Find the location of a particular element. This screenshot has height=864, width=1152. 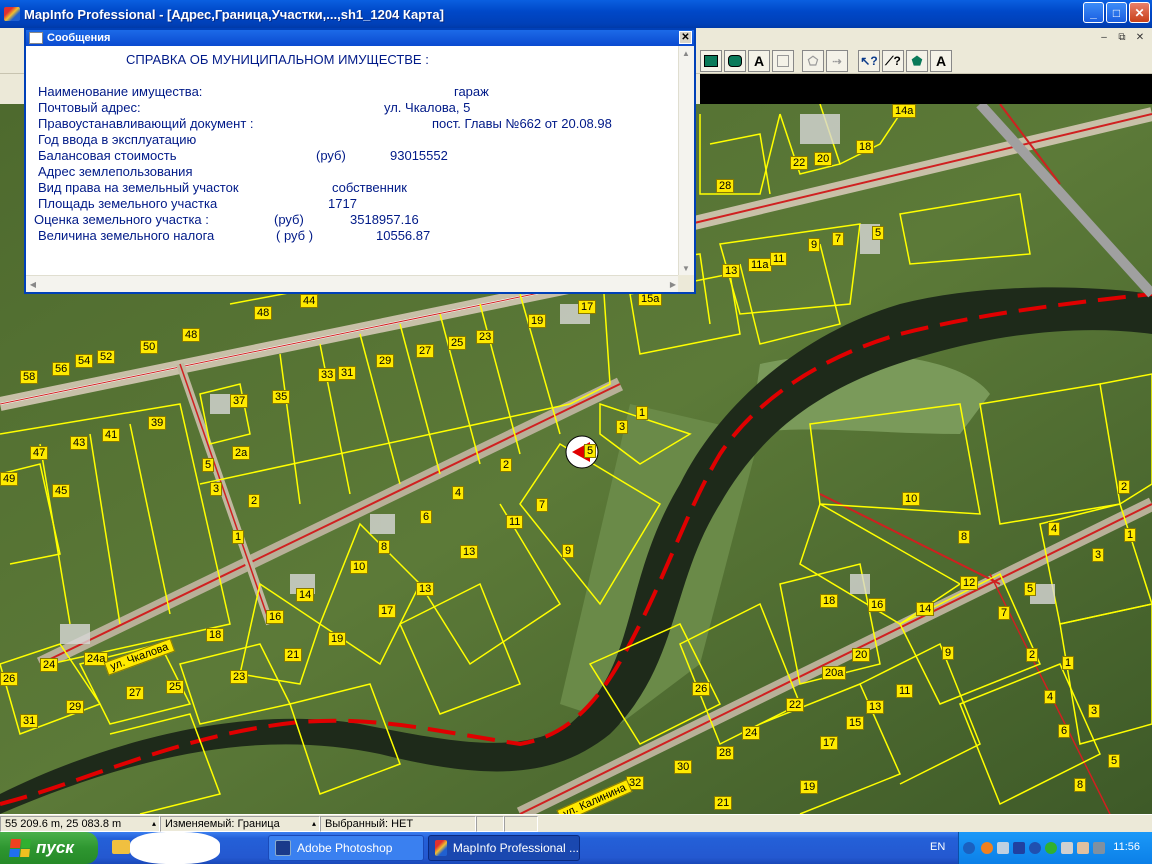

parcel-label: 13 is located at coordinates (731, 271).